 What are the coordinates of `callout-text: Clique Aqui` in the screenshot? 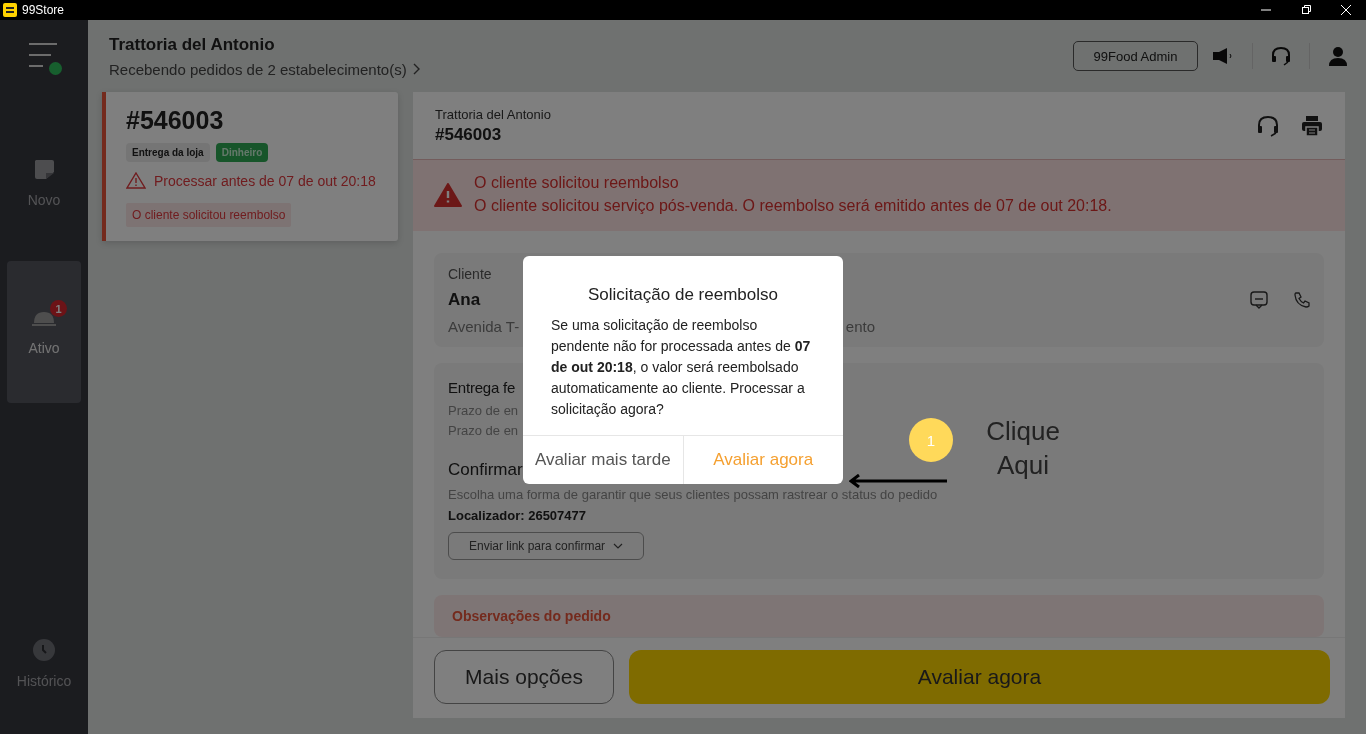 It's located at (1023, 448).